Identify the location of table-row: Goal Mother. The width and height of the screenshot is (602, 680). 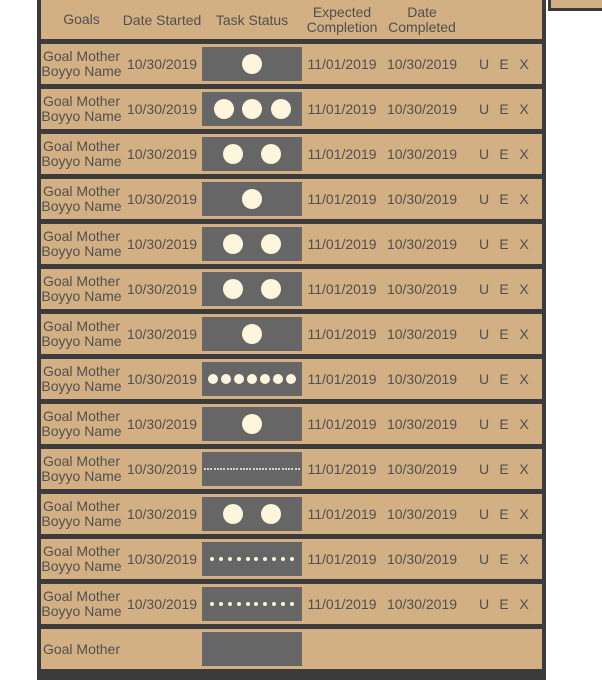
(291, 649).